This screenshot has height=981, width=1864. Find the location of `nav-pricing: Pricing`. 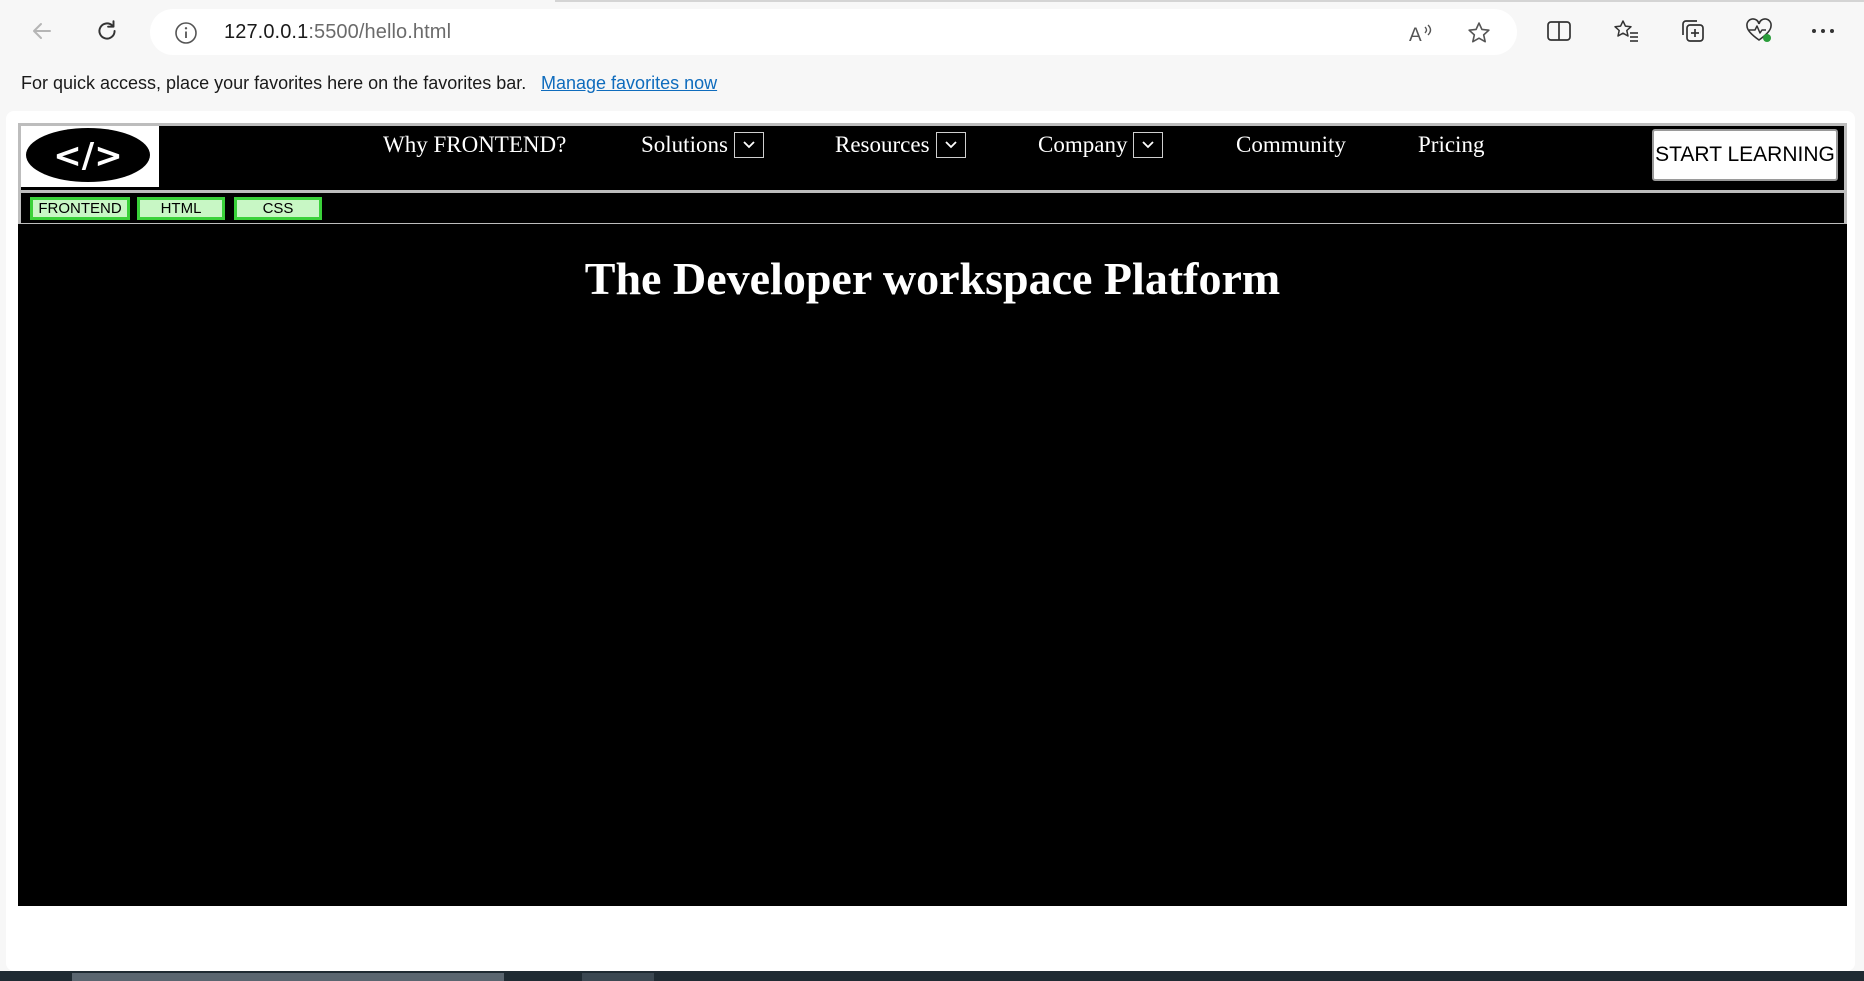

nav-pricing: Pricing is located at coordinates (1451, 145).